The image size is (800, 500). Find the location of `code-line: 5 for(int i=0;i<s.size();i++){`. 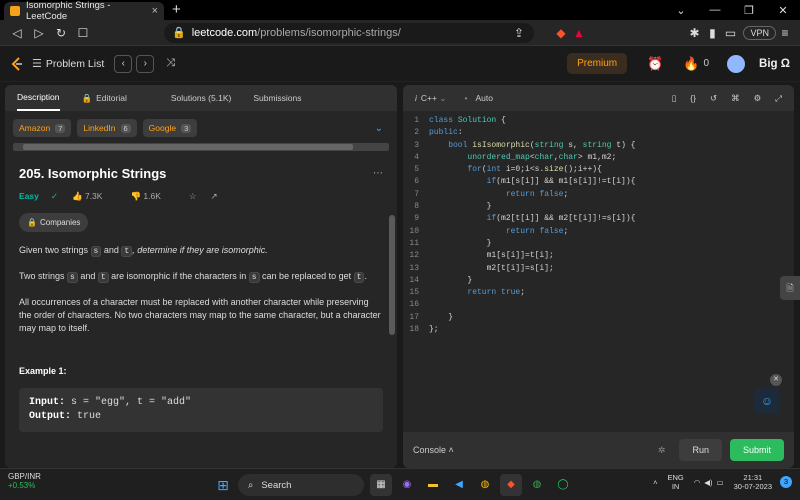

code-line: 5 for(int i=0;i<s.size();i++){ is located at coordinates (598, 170).